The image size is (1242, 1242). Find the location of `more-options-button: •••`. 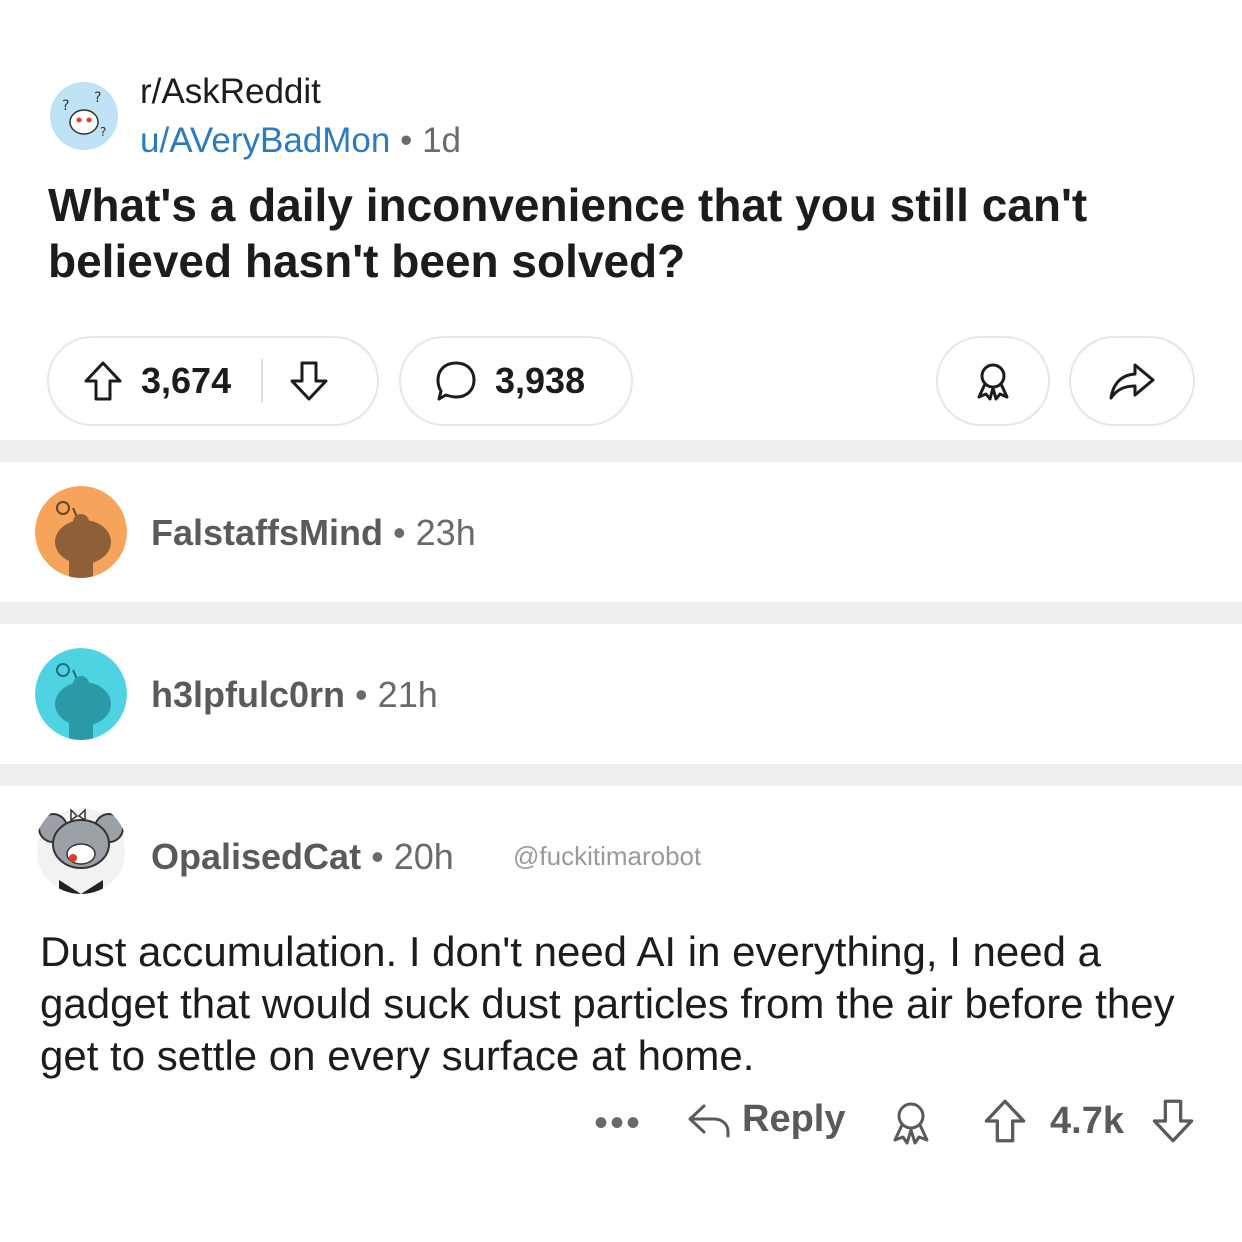

more-options-button: ••• is located at coordinates (618, 1123).